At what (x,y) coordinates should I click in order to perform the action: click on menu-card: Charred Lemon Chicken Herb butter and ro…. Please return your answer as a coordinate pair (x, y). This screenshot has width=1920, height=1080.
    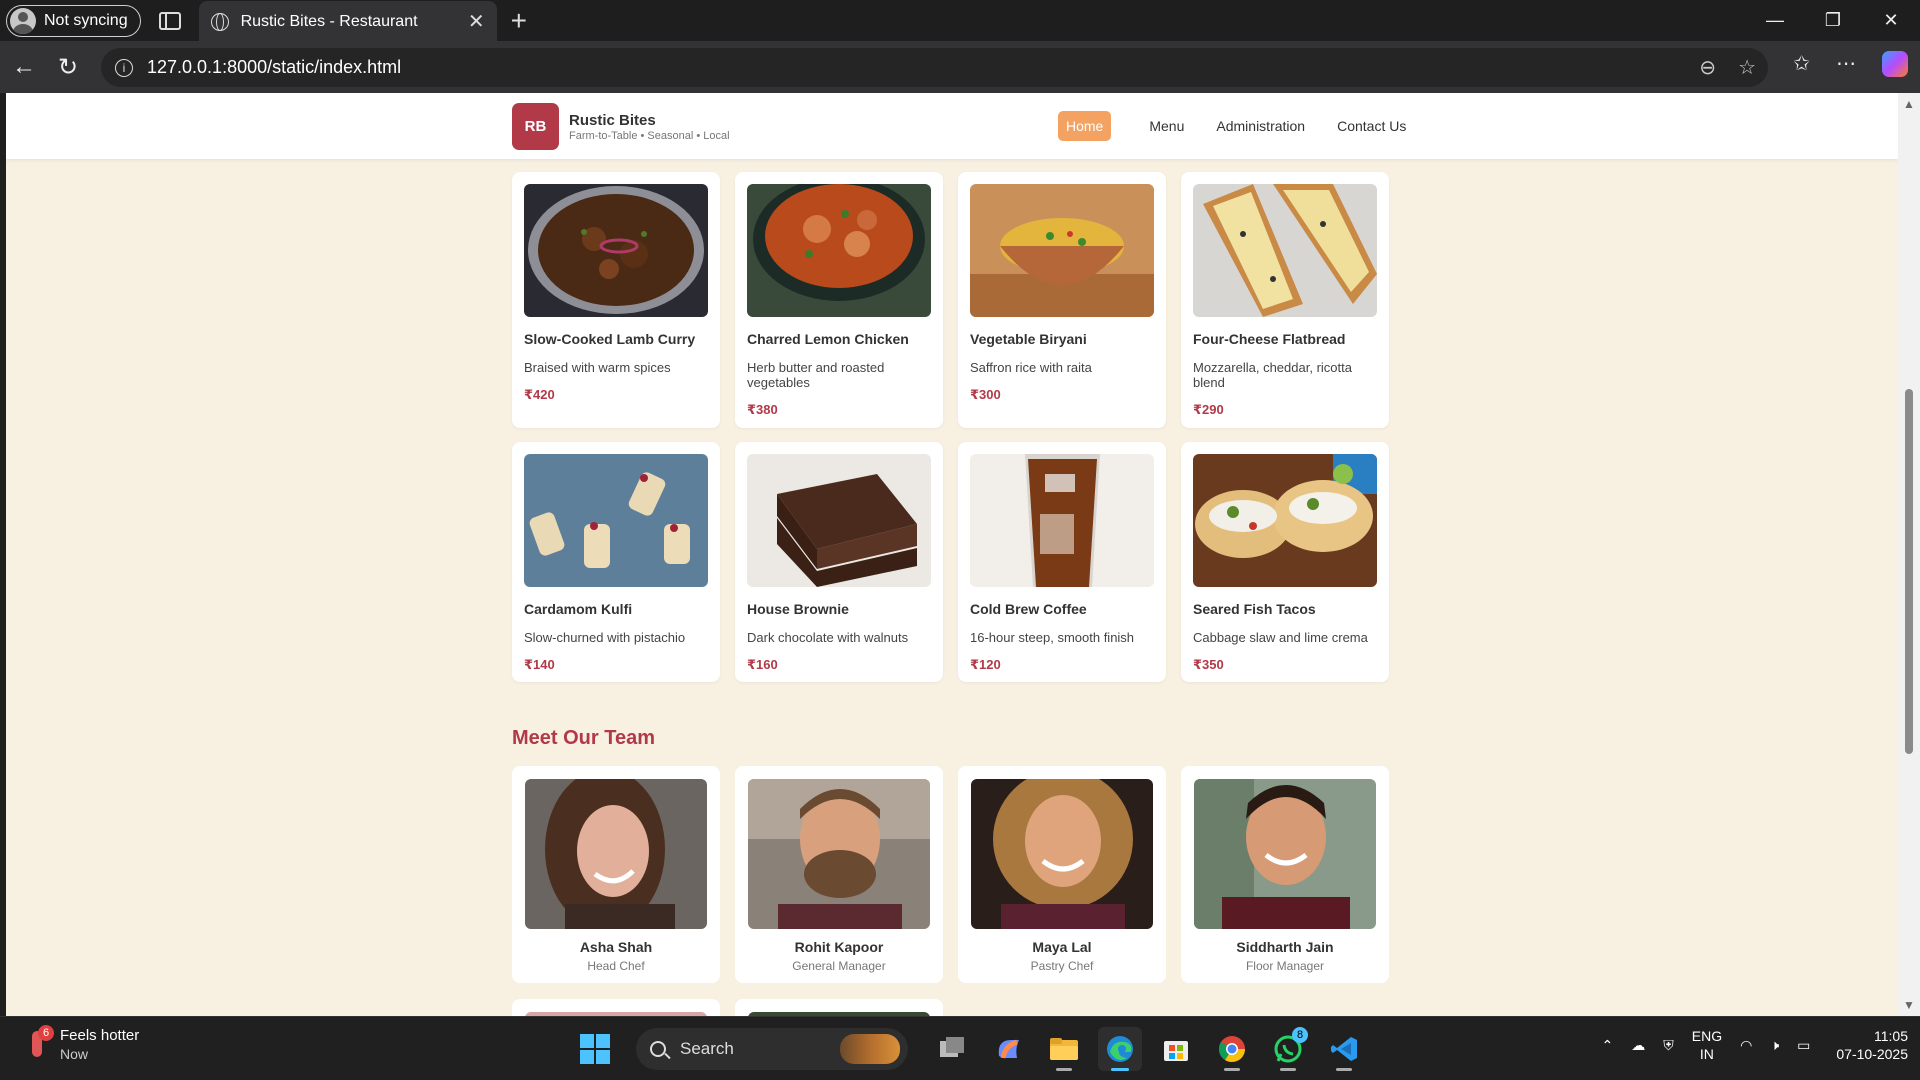
    Looking at the image, I should click on (839, 300).